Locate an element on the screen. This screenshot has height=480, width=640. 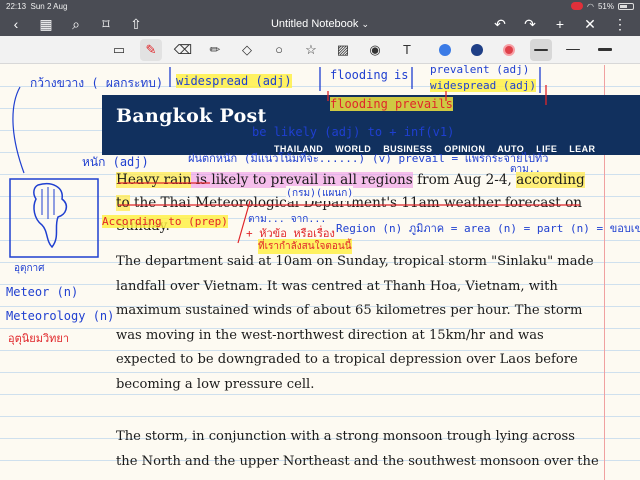
battery-icon is located at coordinates (626, 6).